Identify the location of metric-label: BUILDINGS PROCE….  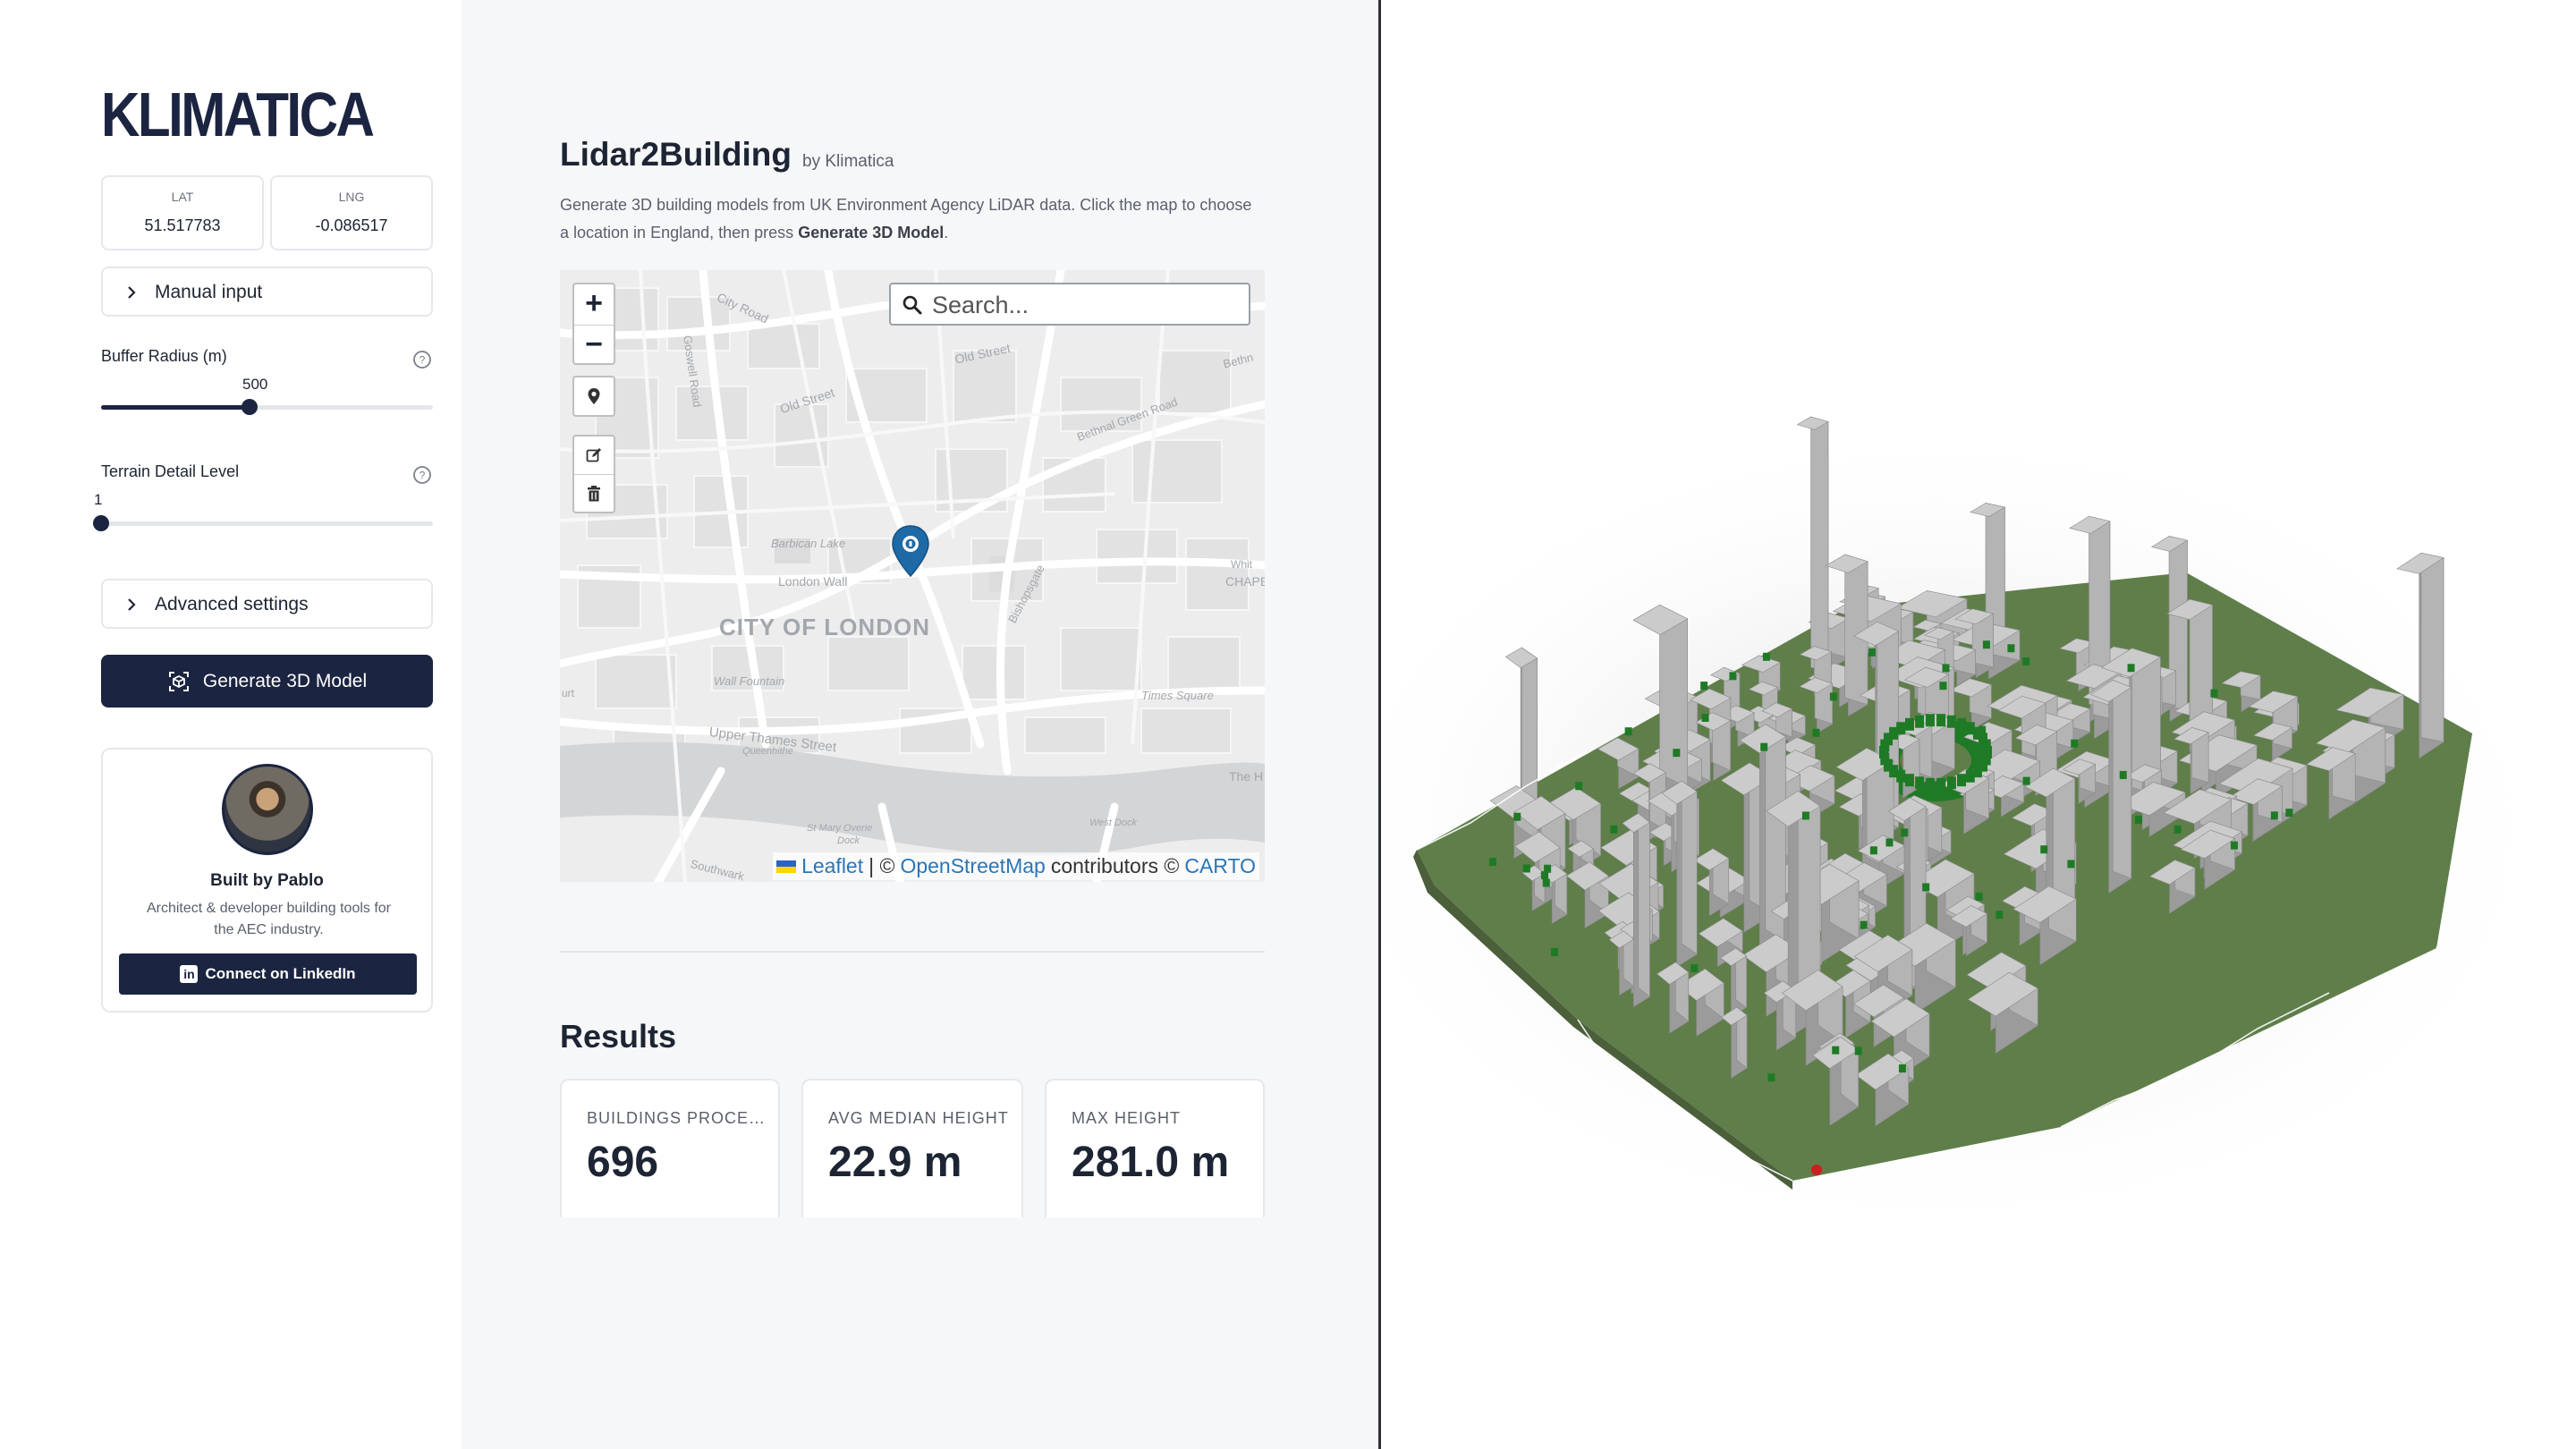
(677, 1118).